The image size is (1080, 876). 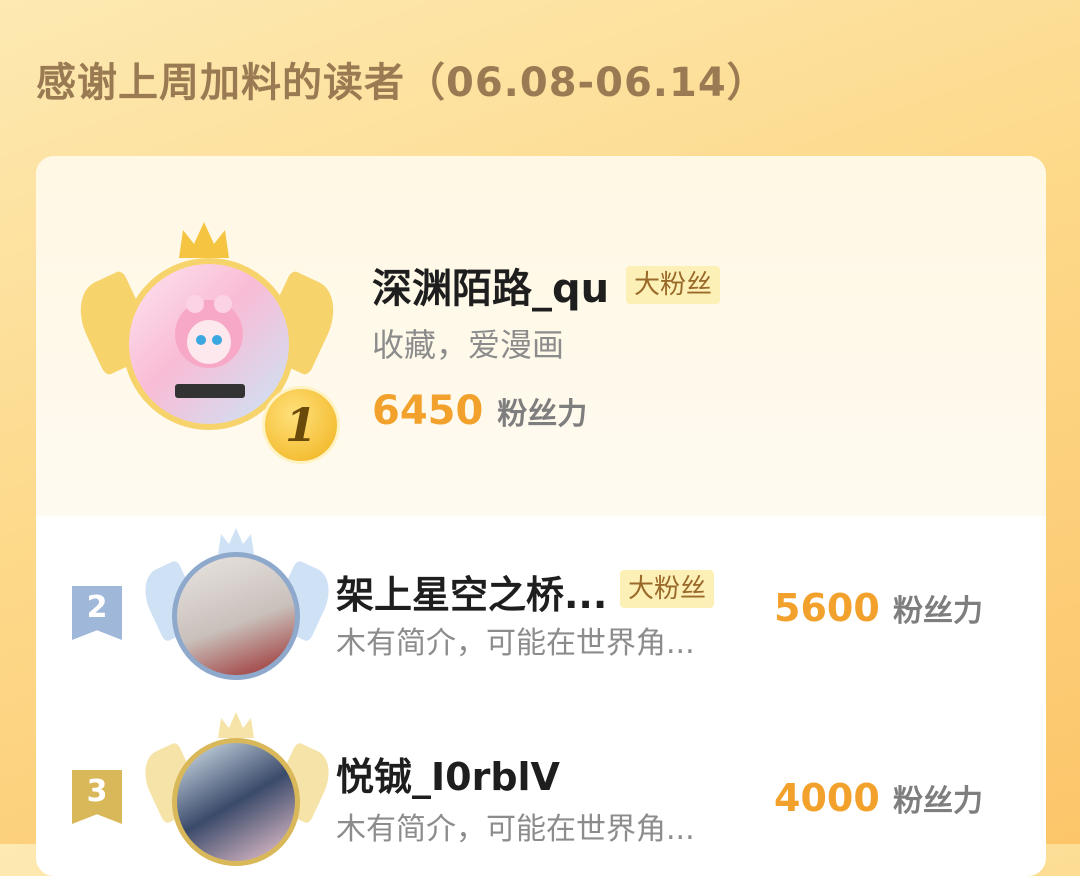 I want to click on rank-flag: 2, so click(x=97, y=613).